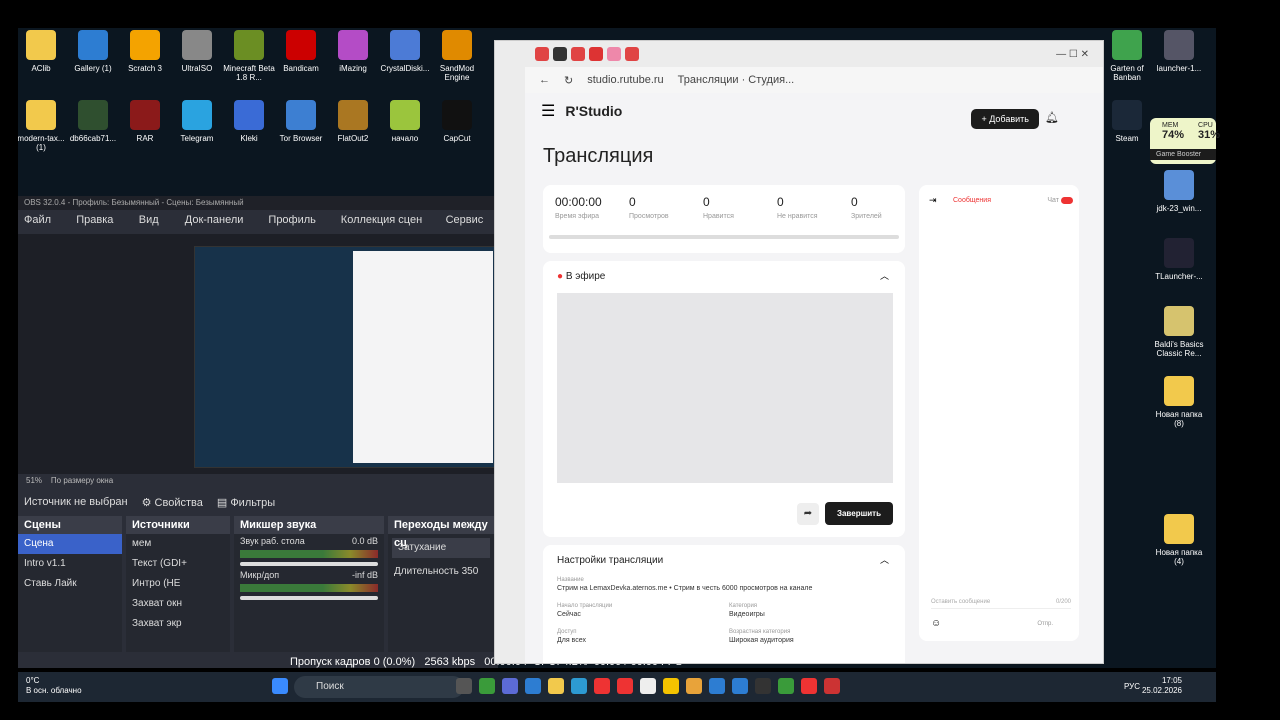  What do you see at coordinates (933, 200) in the screenshot?
I see `collapse-chat-icon: ⇥` at bounding box center [933, 200].